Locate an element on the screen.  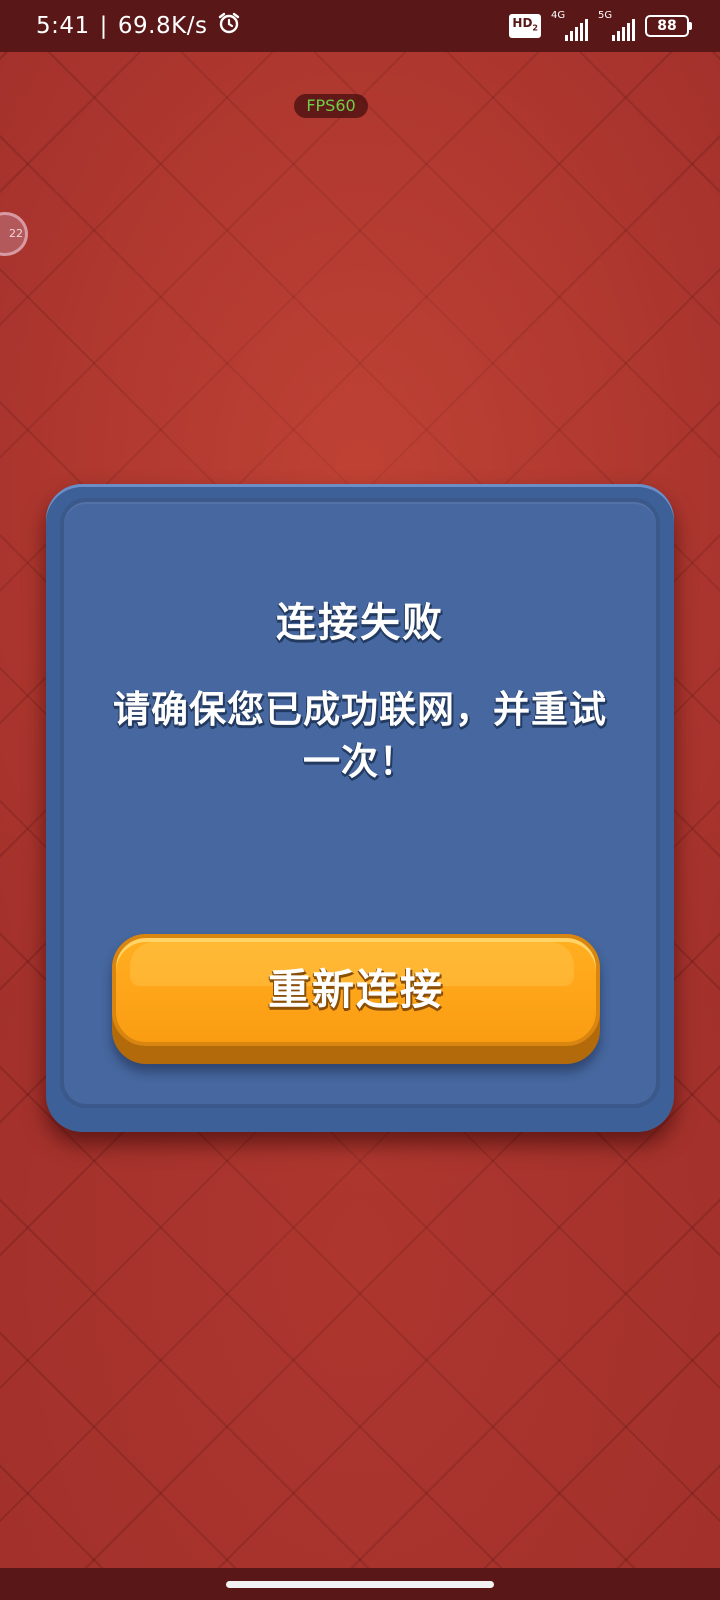
sim1-signal: 4G is located at coordinates (569, 26).